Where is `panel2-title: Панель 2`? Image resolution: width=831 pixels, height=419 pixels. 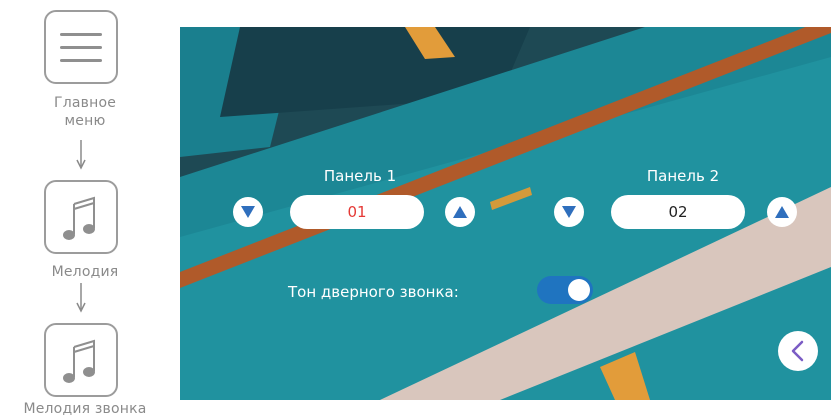
panel2-title: Панель 2 is located at coordinates (683, 176).